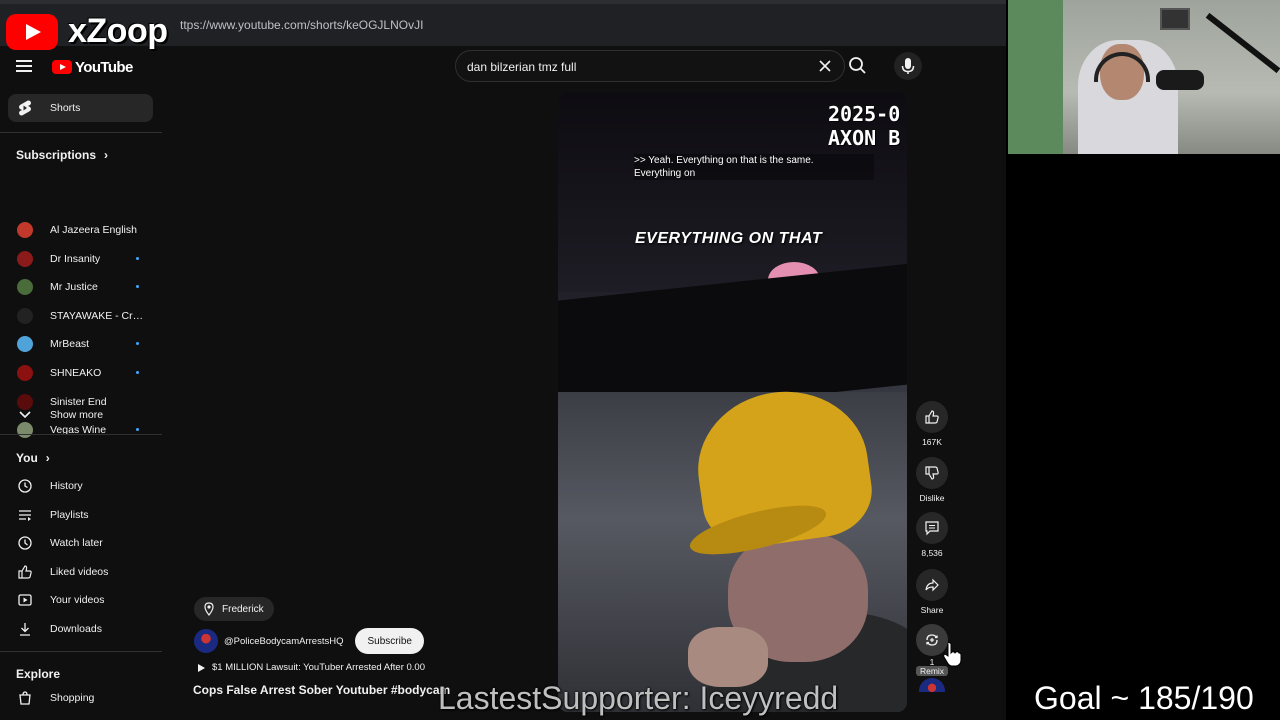 This screenshot has height=720, width=1280. What do you see at coordinates (638, 698) in the screenshot?
I see `latest-supporter-overlay: LastestSupporter: Iceyyredd` at bounding box center [638, 698].